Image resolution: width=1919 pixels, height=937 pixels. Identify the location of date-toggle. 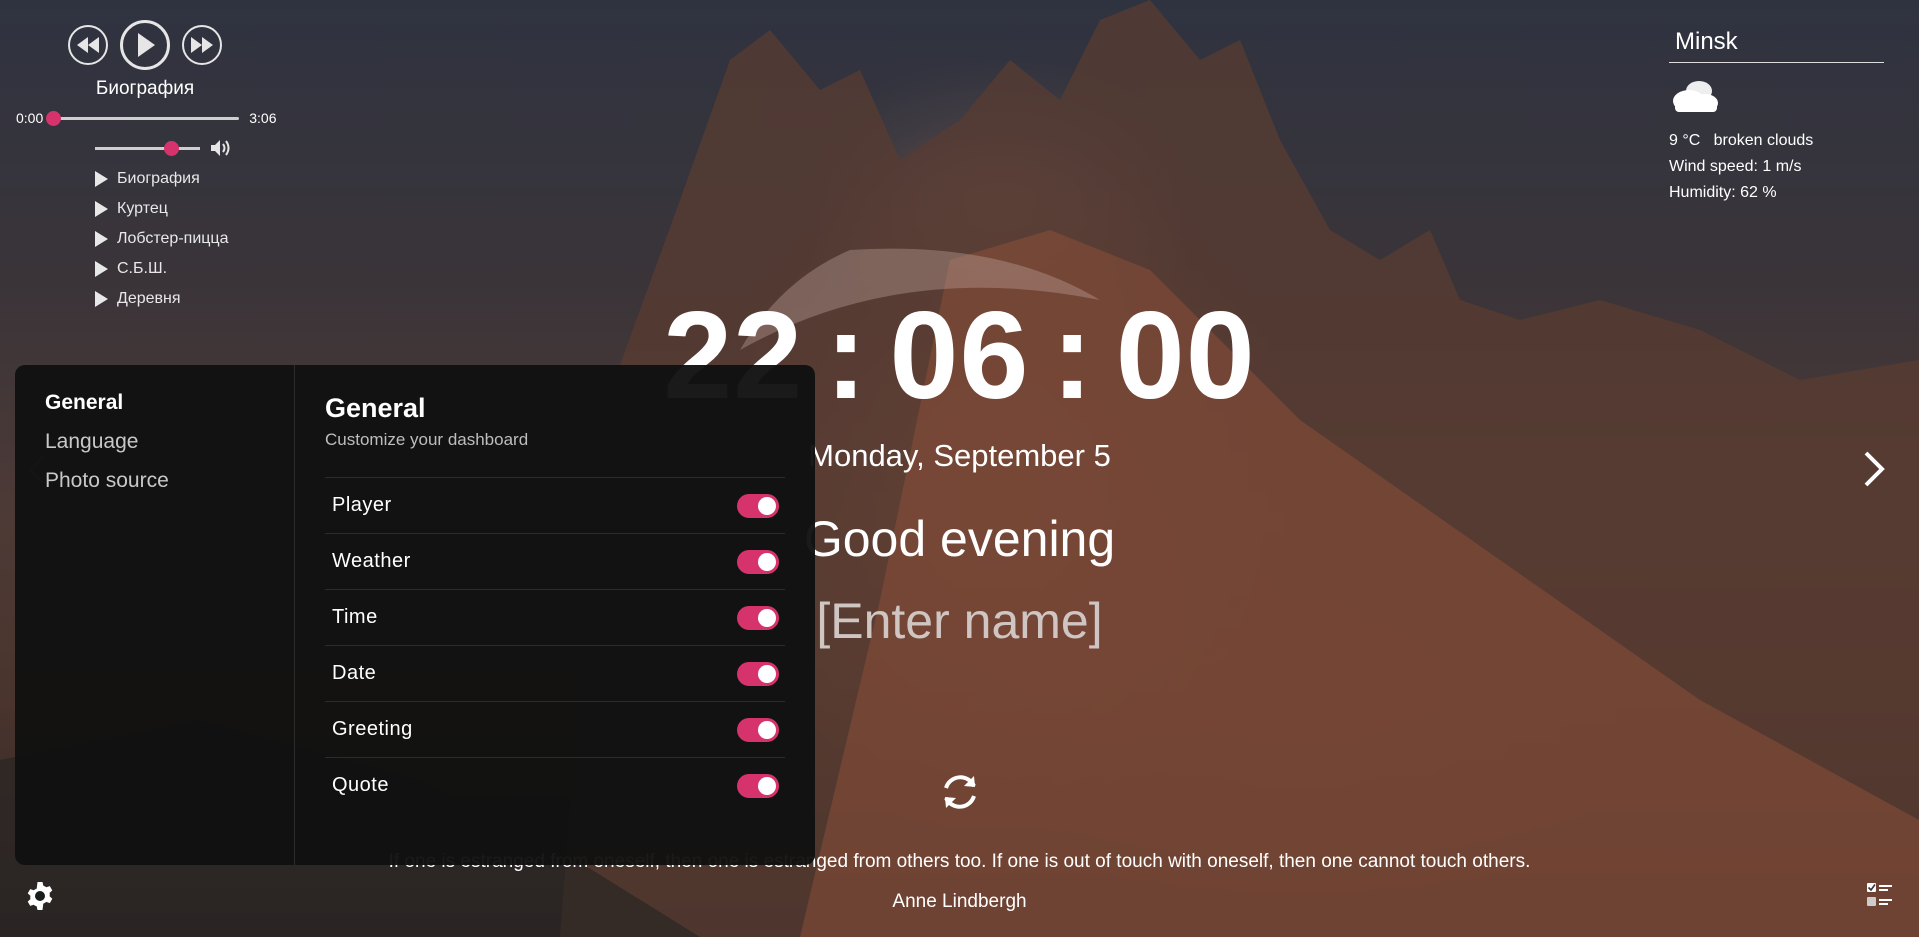
(758, 673).